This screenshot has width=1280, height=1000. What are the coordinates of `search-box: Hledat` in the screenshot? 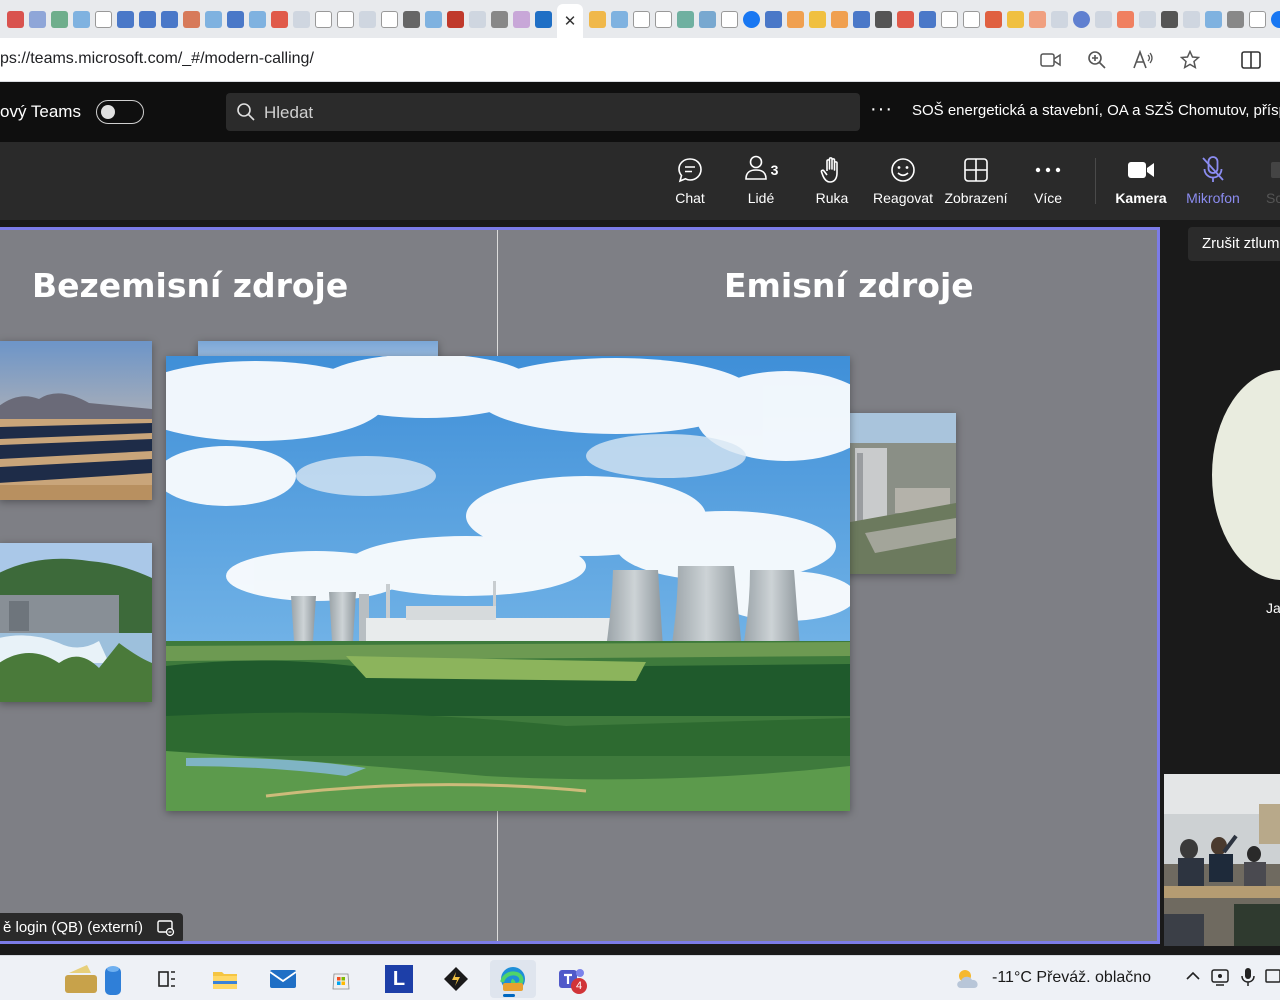 It's located at (543, 112).